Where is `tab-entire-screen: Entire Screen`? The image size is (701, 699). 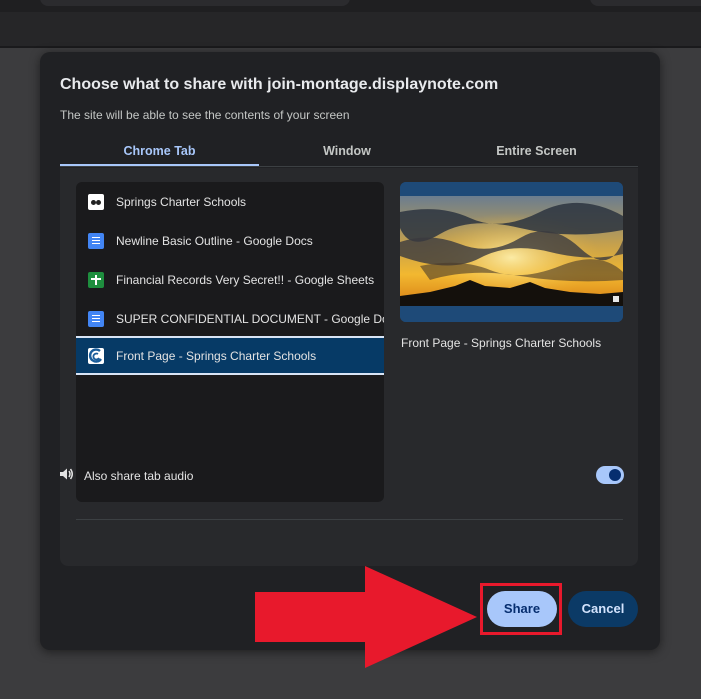 tab-entire-screen: Entire Screen is located at coordinates (536, 152).